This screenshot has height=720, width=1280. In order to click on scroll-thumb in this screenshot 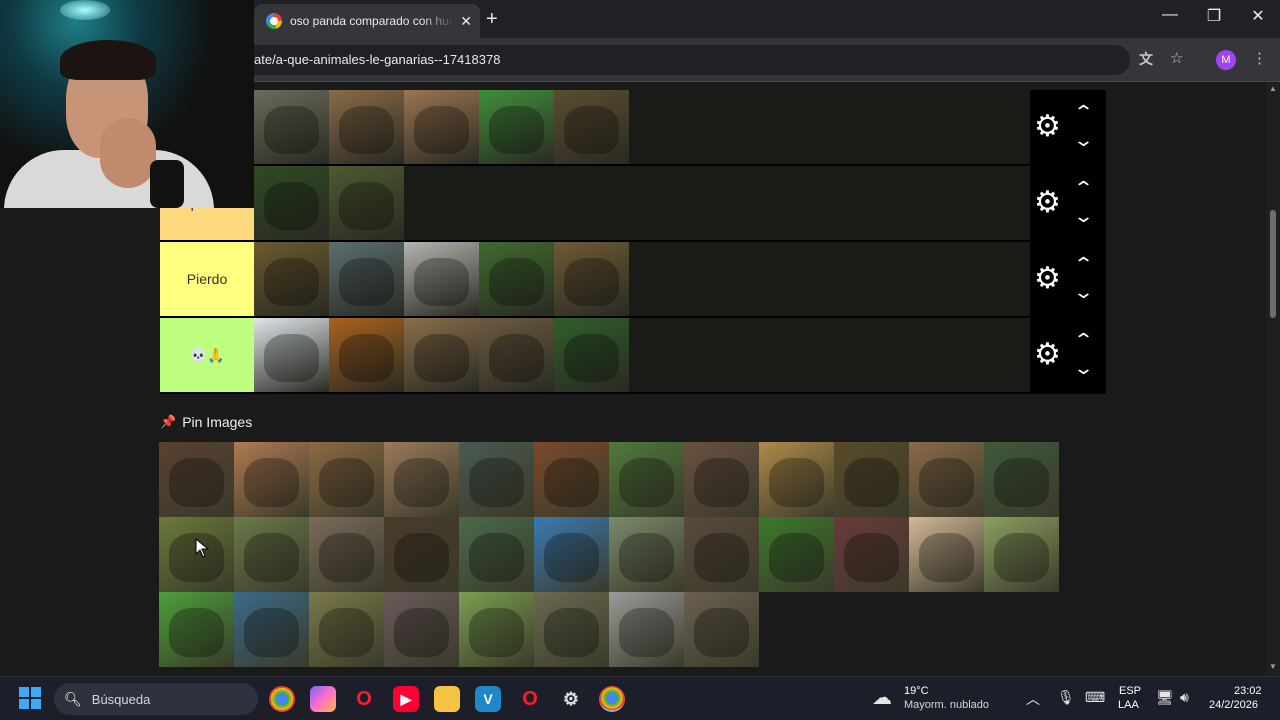, I will do `click(1273, 264)`.